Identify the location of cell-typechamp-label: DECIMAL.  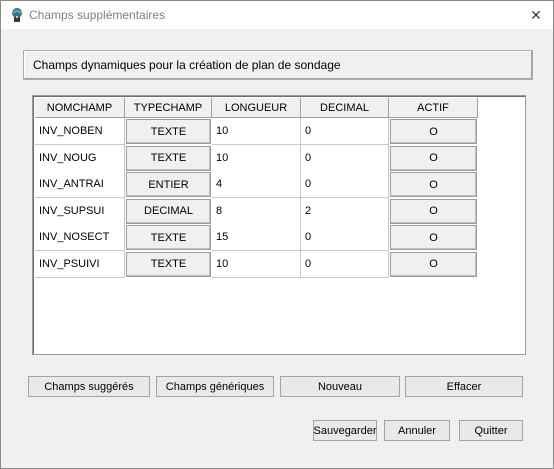
(168, 211).